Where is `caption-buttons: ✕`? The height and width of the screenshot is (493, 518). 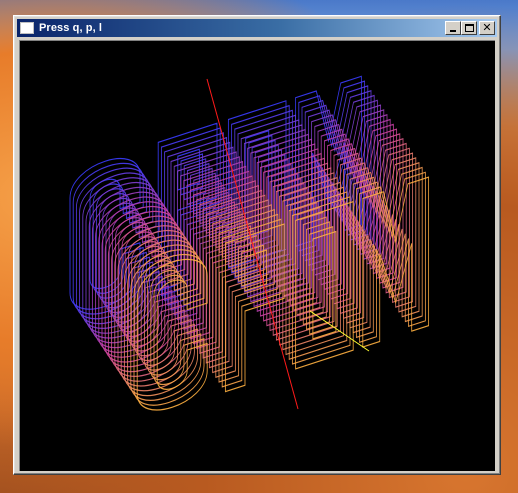 caption-buttons: ✕ is located at coordinates (470, 28).